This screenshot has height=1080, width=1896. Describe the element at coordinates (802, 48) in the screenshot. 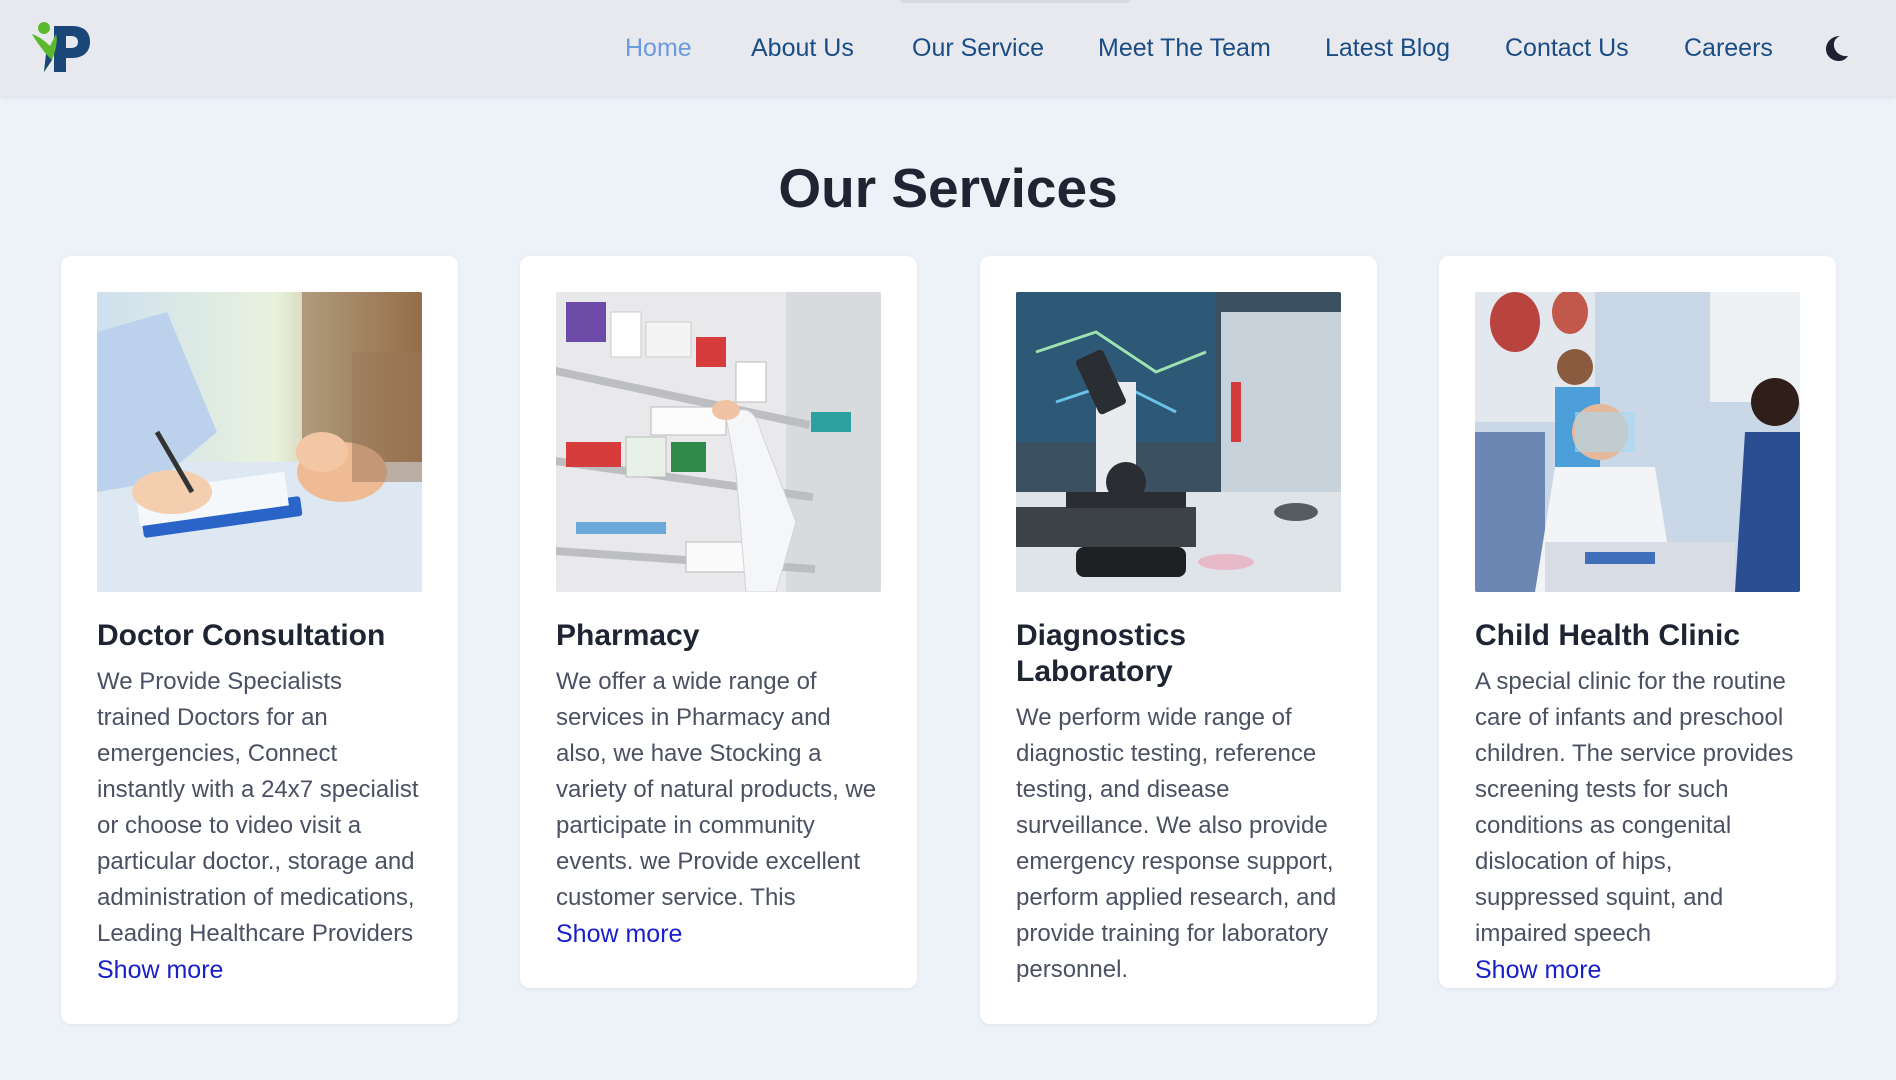

I see `nav-about-us: About Us` at that location.